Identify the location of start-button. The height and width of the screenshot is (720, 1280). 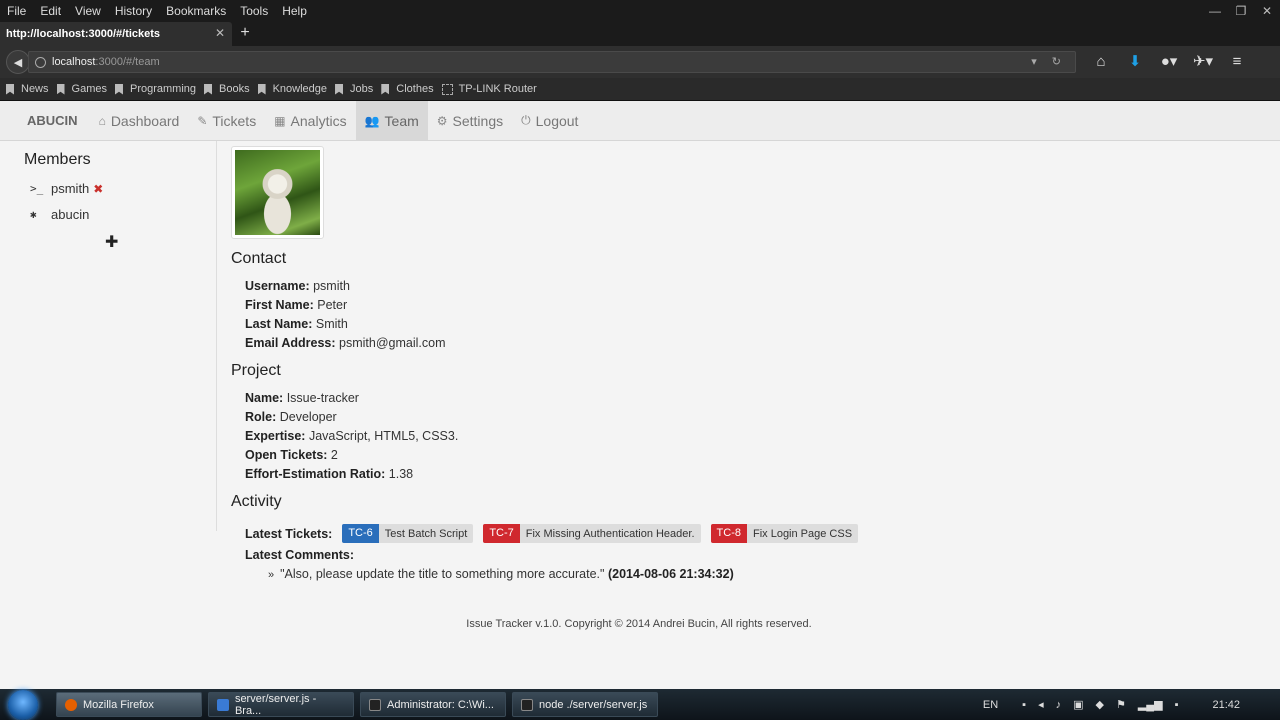
(20, 704).